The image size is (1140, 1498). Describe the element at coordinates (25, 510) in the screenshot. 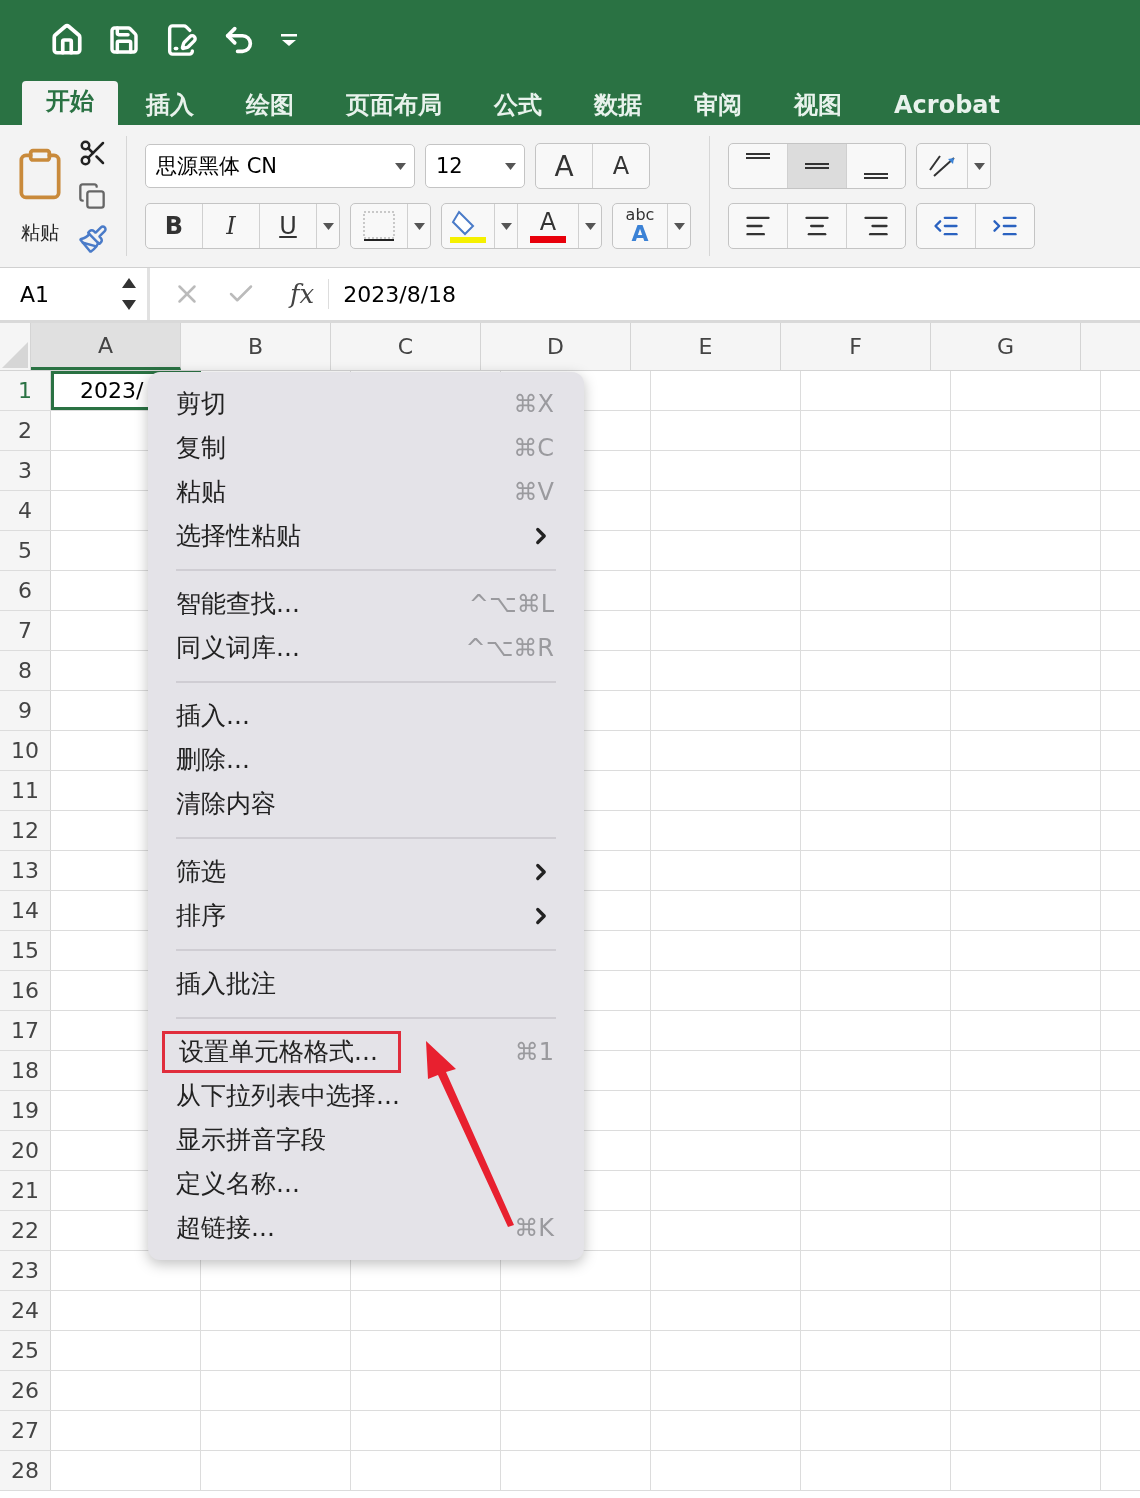

I see `row-header: 4` at that location.